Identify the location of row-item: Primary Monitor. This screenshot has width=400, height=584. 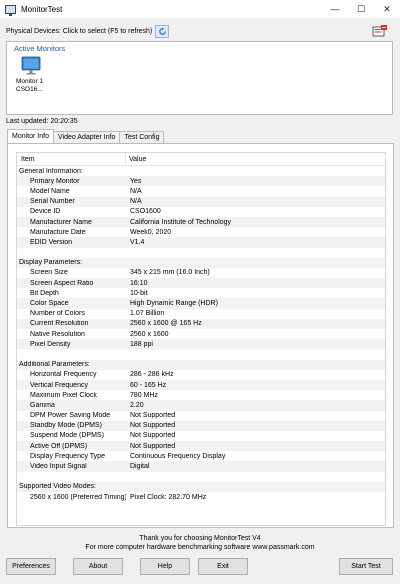
(55, 181).